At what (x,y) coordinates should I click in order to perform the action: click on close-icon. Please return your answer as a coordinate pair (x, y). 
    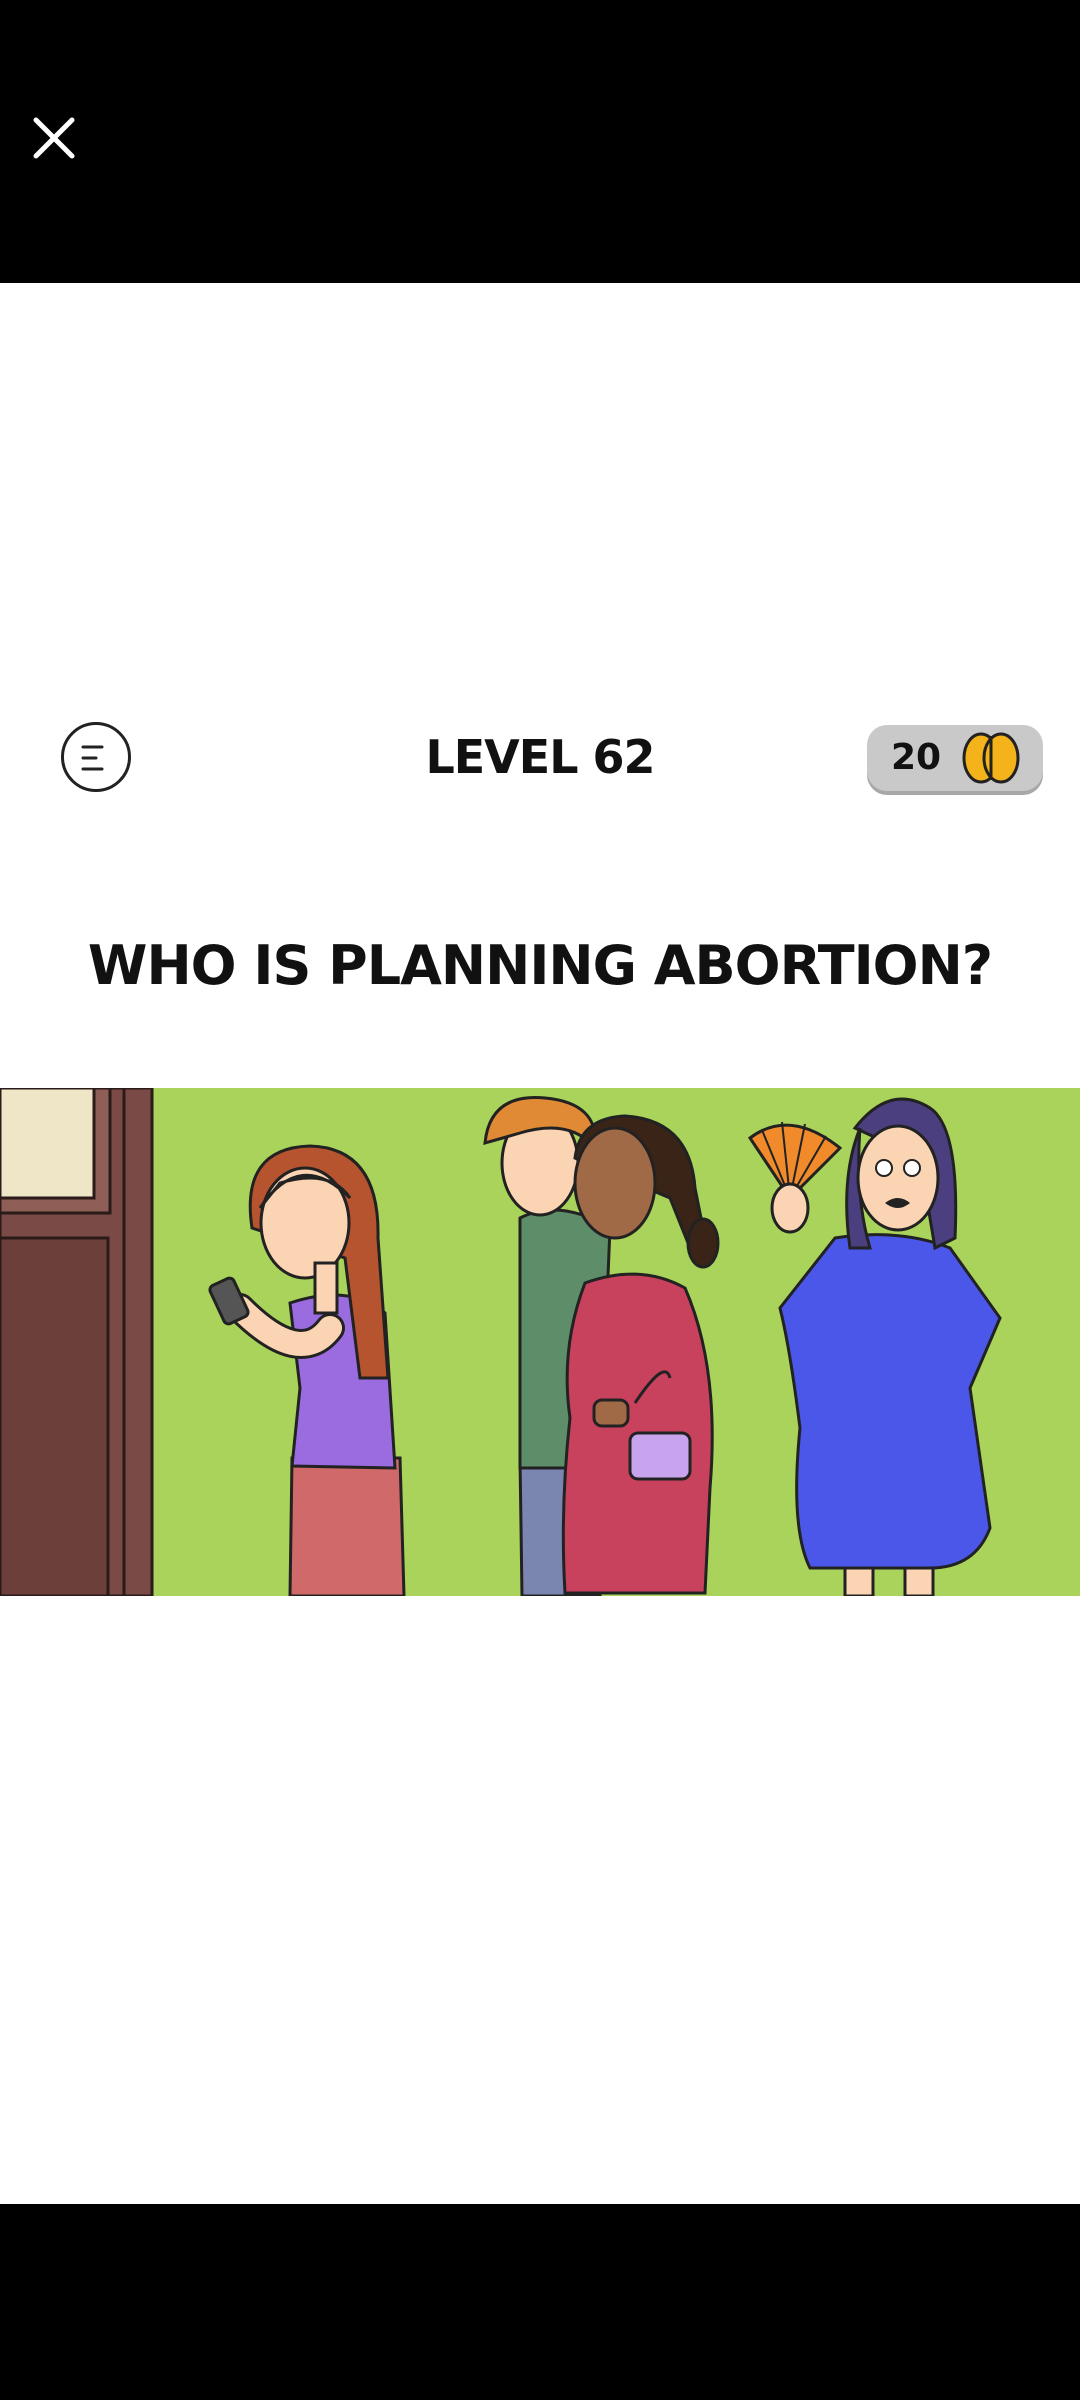
    Looking at the image, I should click on (54, 138).